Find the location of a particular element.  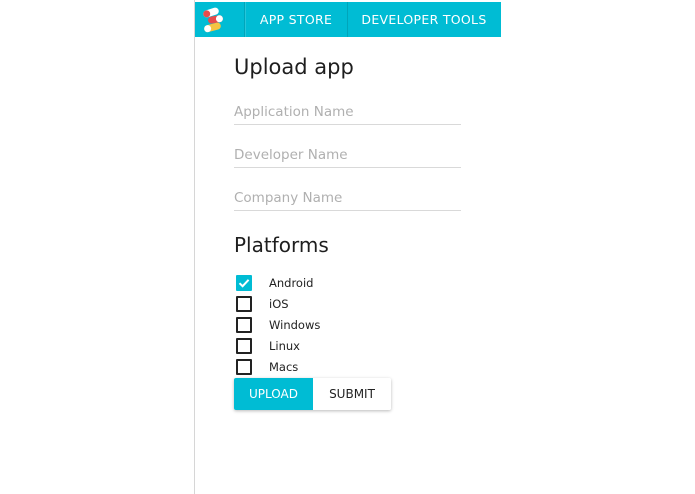

platform-label-linux: Linux is located at coordinates (284, 346).